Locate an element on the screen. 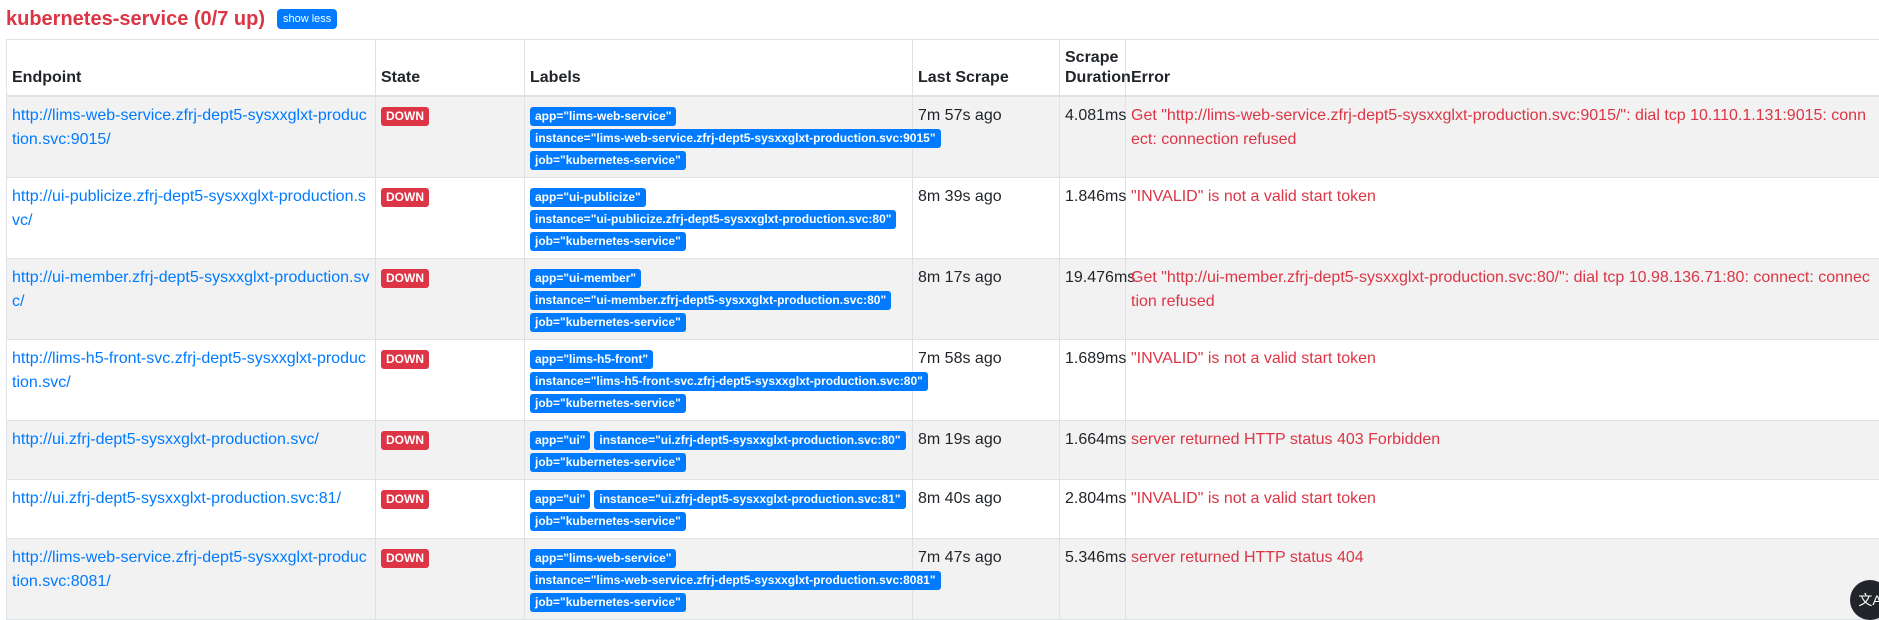 Image resolution: width=1879 pixels, height=620 pixels. show-less-button: show less is located at coordinates (307, 19).